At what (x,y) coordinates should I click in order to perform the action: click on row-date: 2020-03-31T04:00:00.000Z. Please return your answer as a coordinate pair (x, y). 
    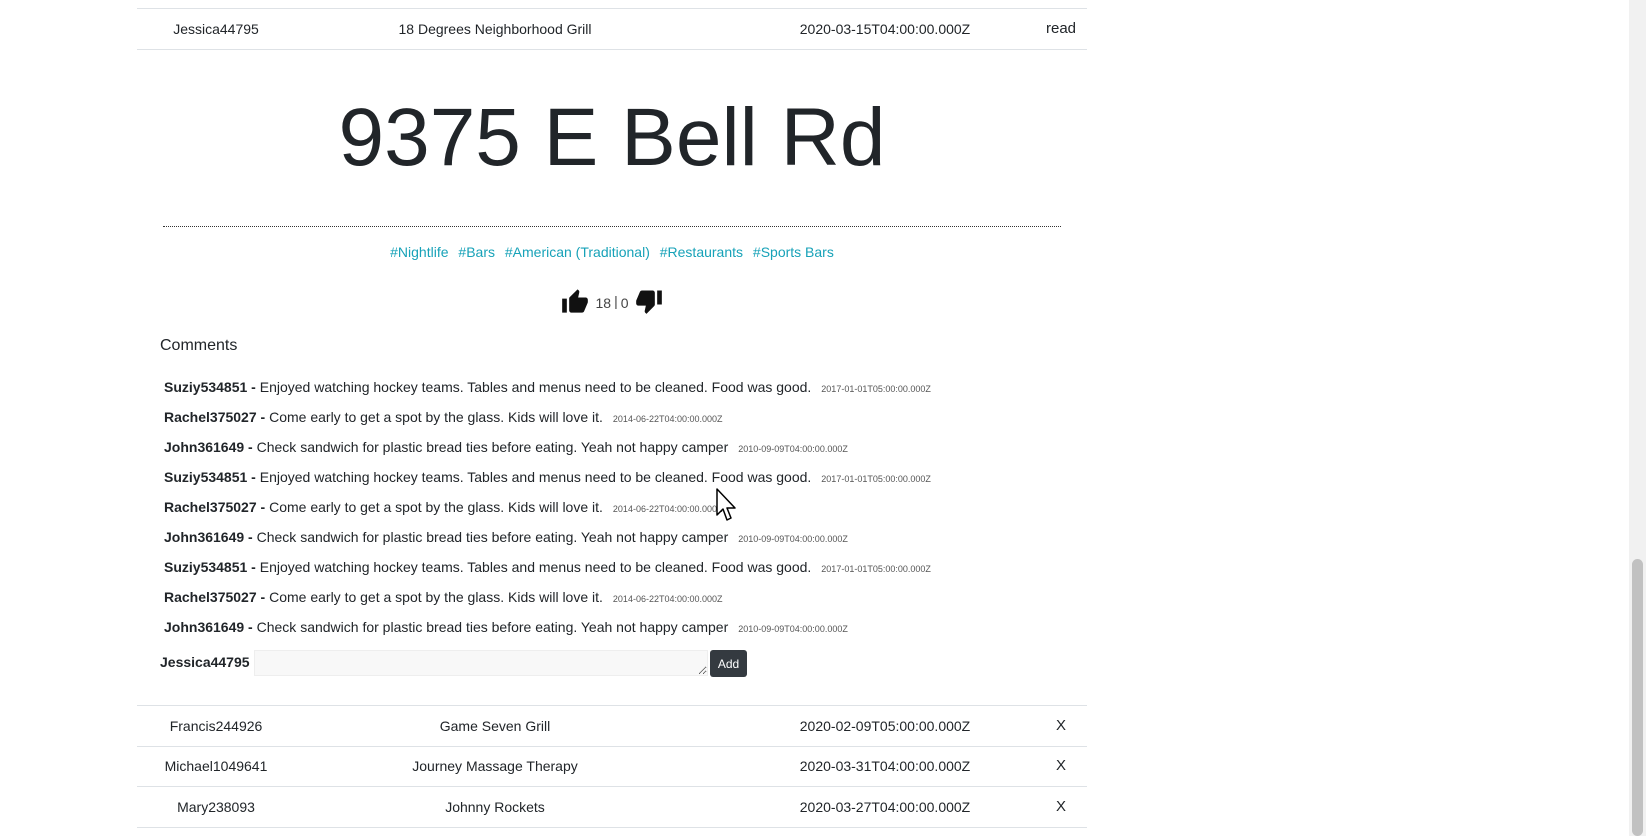
    Looking at the image, I should click on (885, 766).